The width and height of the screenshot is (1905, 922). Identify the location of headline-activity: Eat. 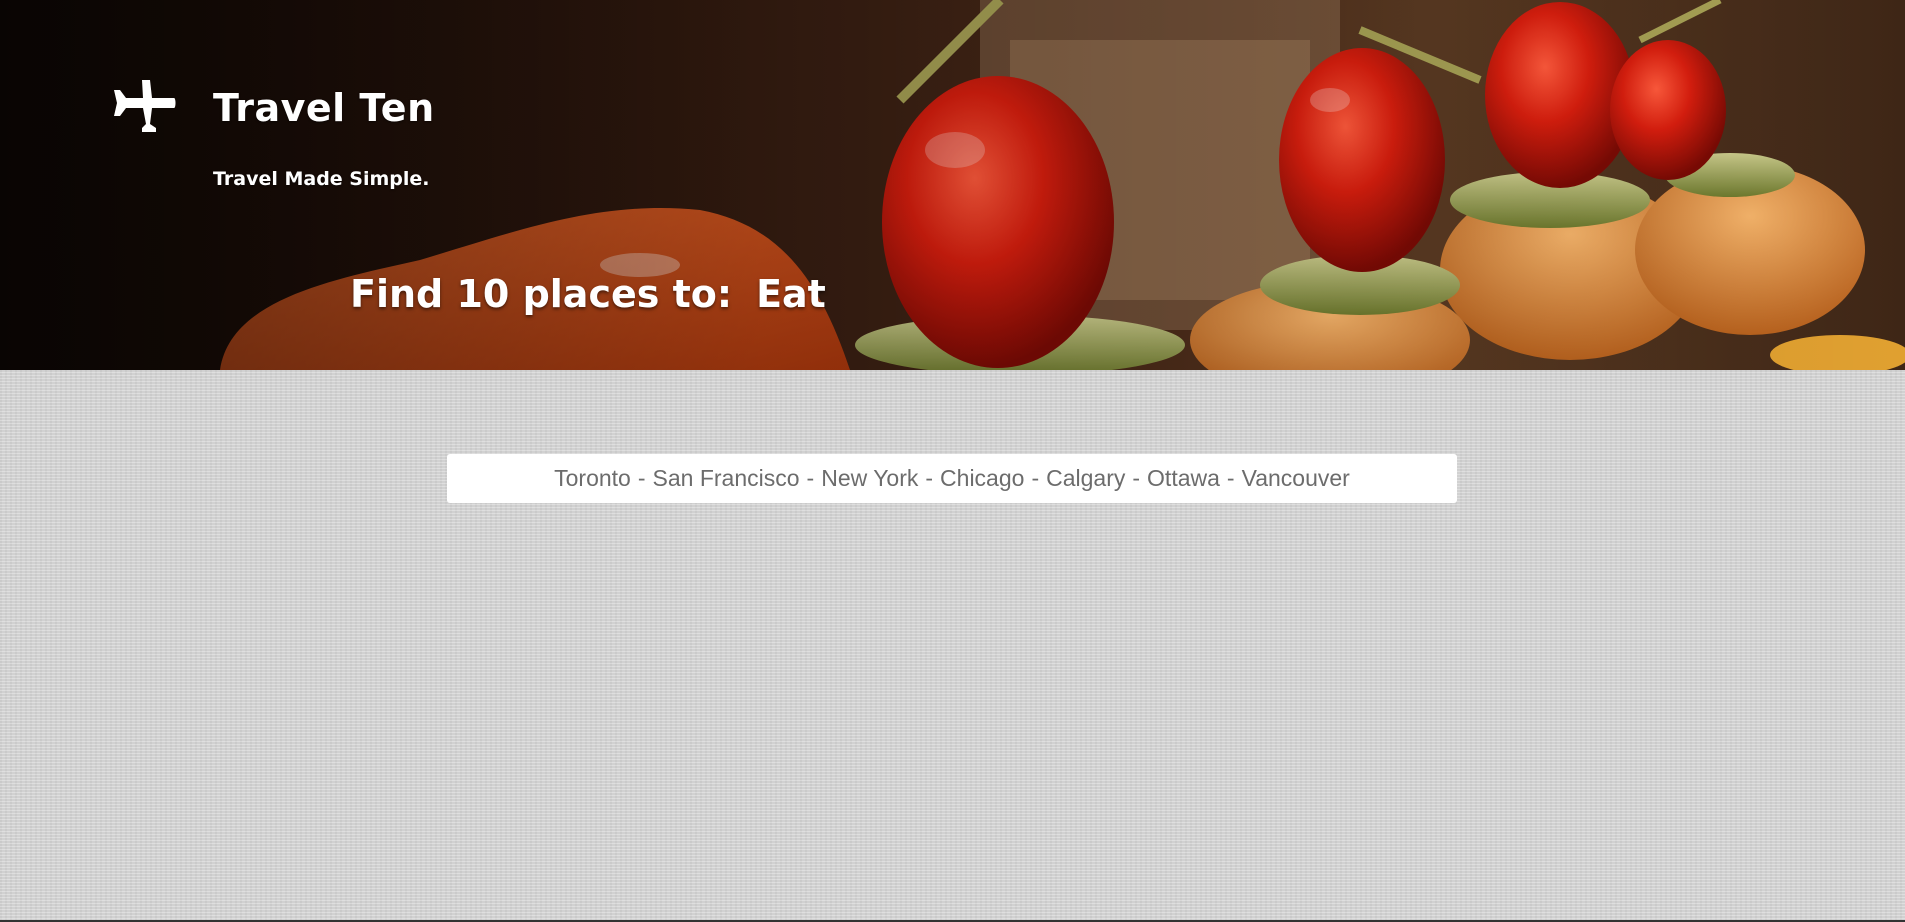
(791, 294).